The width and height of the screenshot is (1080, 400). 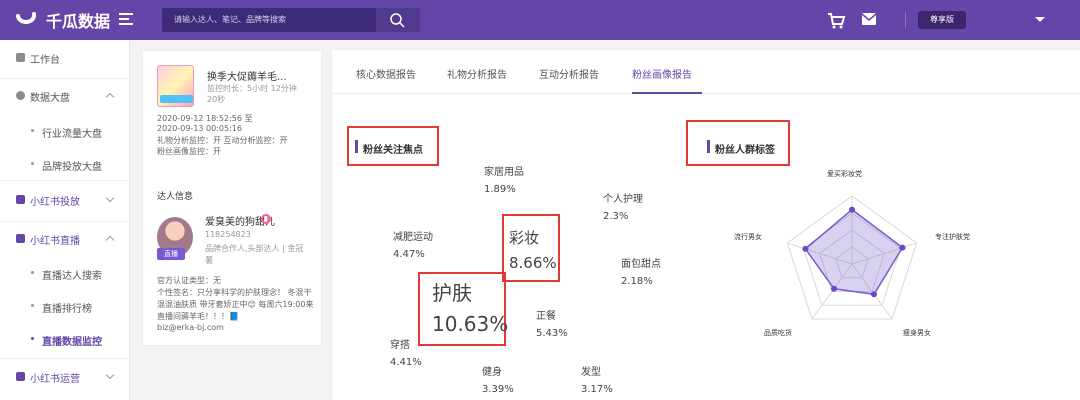 I want to click on active-tab-indicator, so click(x=667, y=93).